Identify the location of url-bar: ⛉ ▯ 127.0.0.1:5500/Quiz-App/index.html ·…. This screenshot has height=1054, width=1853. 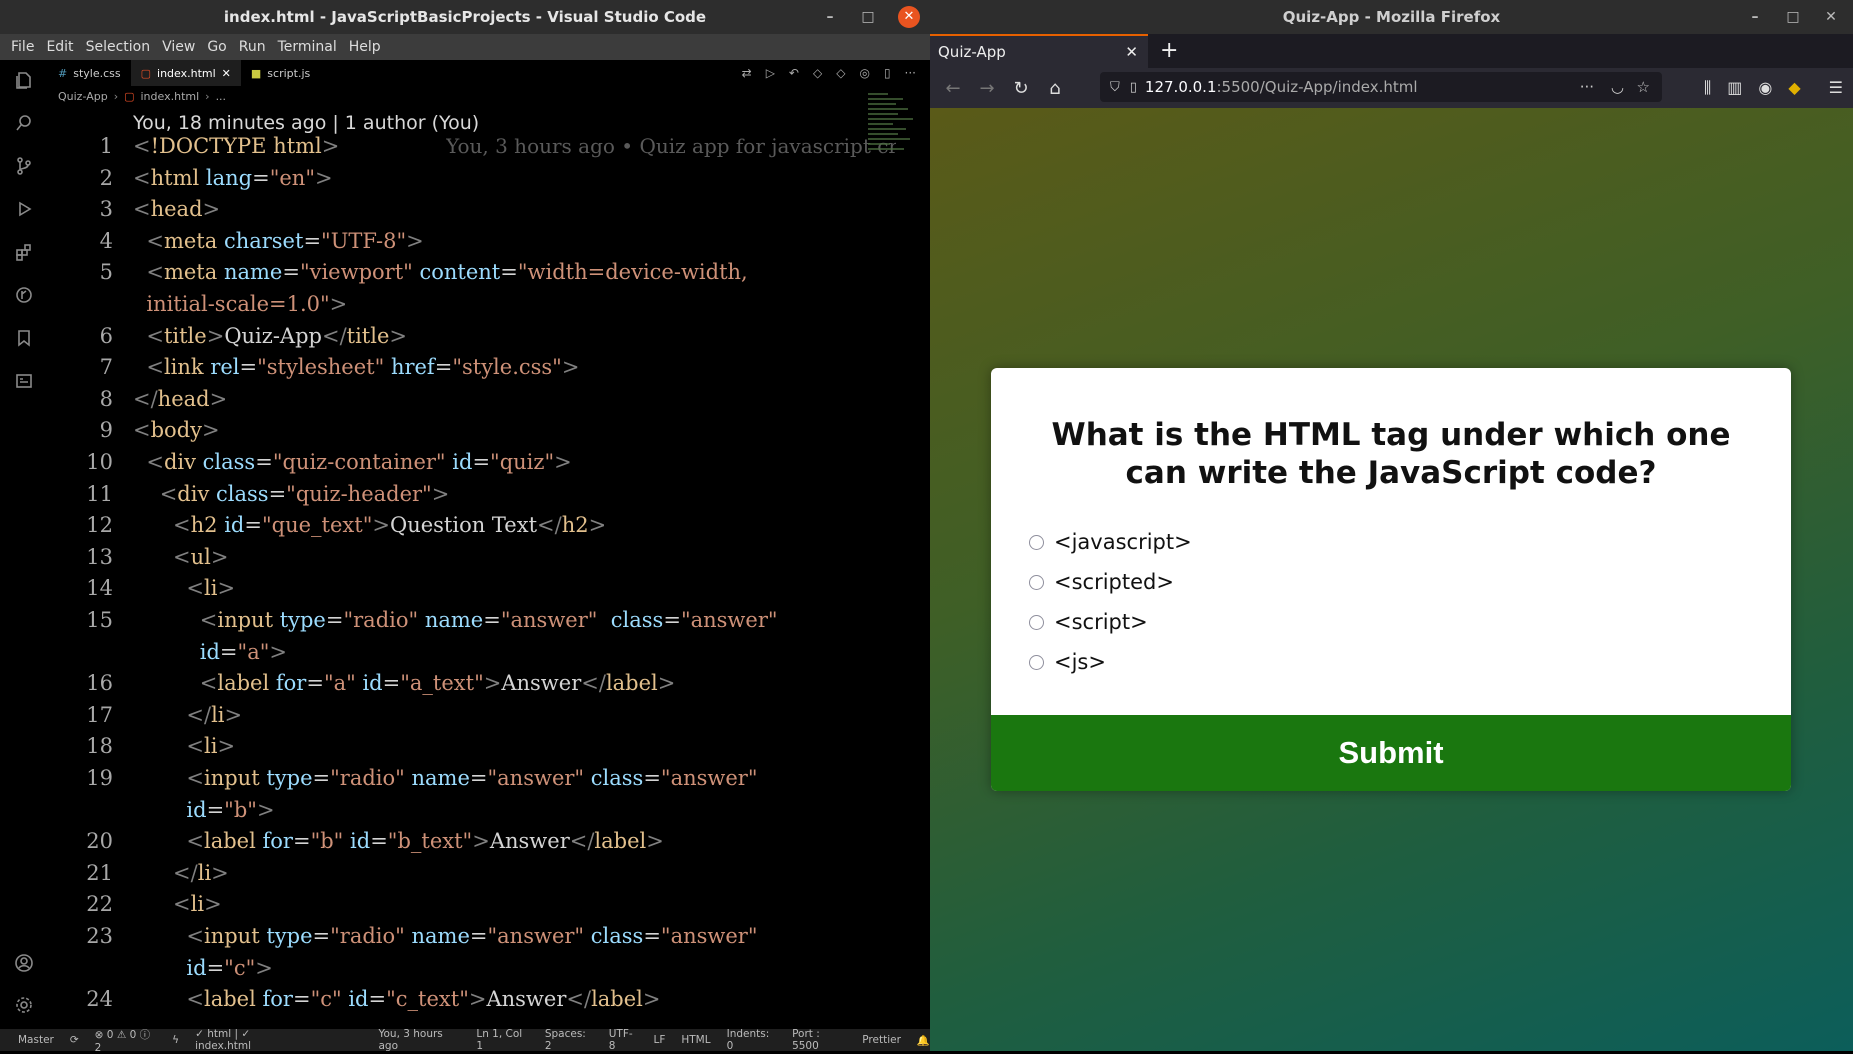
(1381, 87).